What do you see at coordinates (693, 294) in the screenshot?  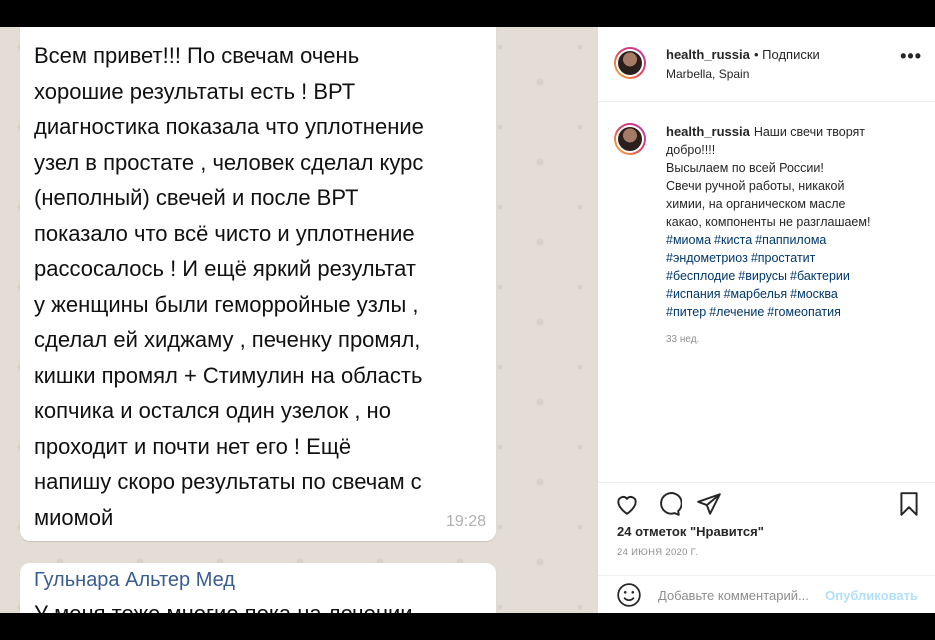 I see `hashtag-link: #испания` at bounding box center [693, 294].